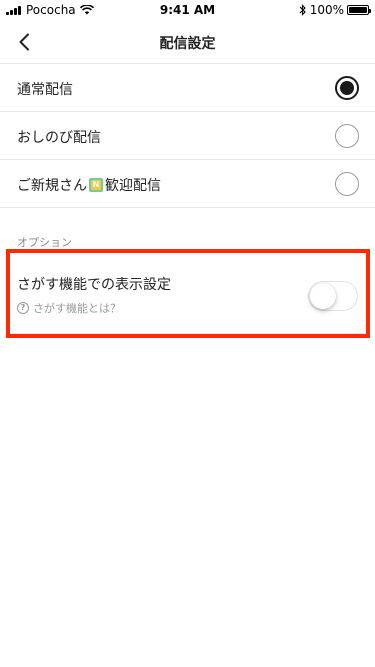 This screenshot has width=375, height=667. What do you see at coordinates (187, 88) in the screenshot?
I see `mode-row-normal: 通常配信` at bounding box center [187, 88].